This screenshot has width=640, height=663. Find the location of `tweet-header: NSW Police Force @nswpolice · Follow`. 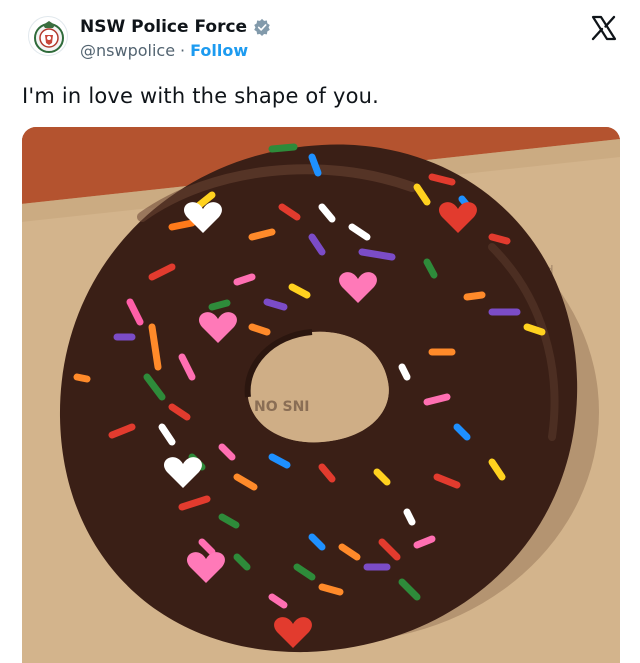

tweet-header: NSW Police Force @nswpolice · Follow is located at coordinates (320, 40).